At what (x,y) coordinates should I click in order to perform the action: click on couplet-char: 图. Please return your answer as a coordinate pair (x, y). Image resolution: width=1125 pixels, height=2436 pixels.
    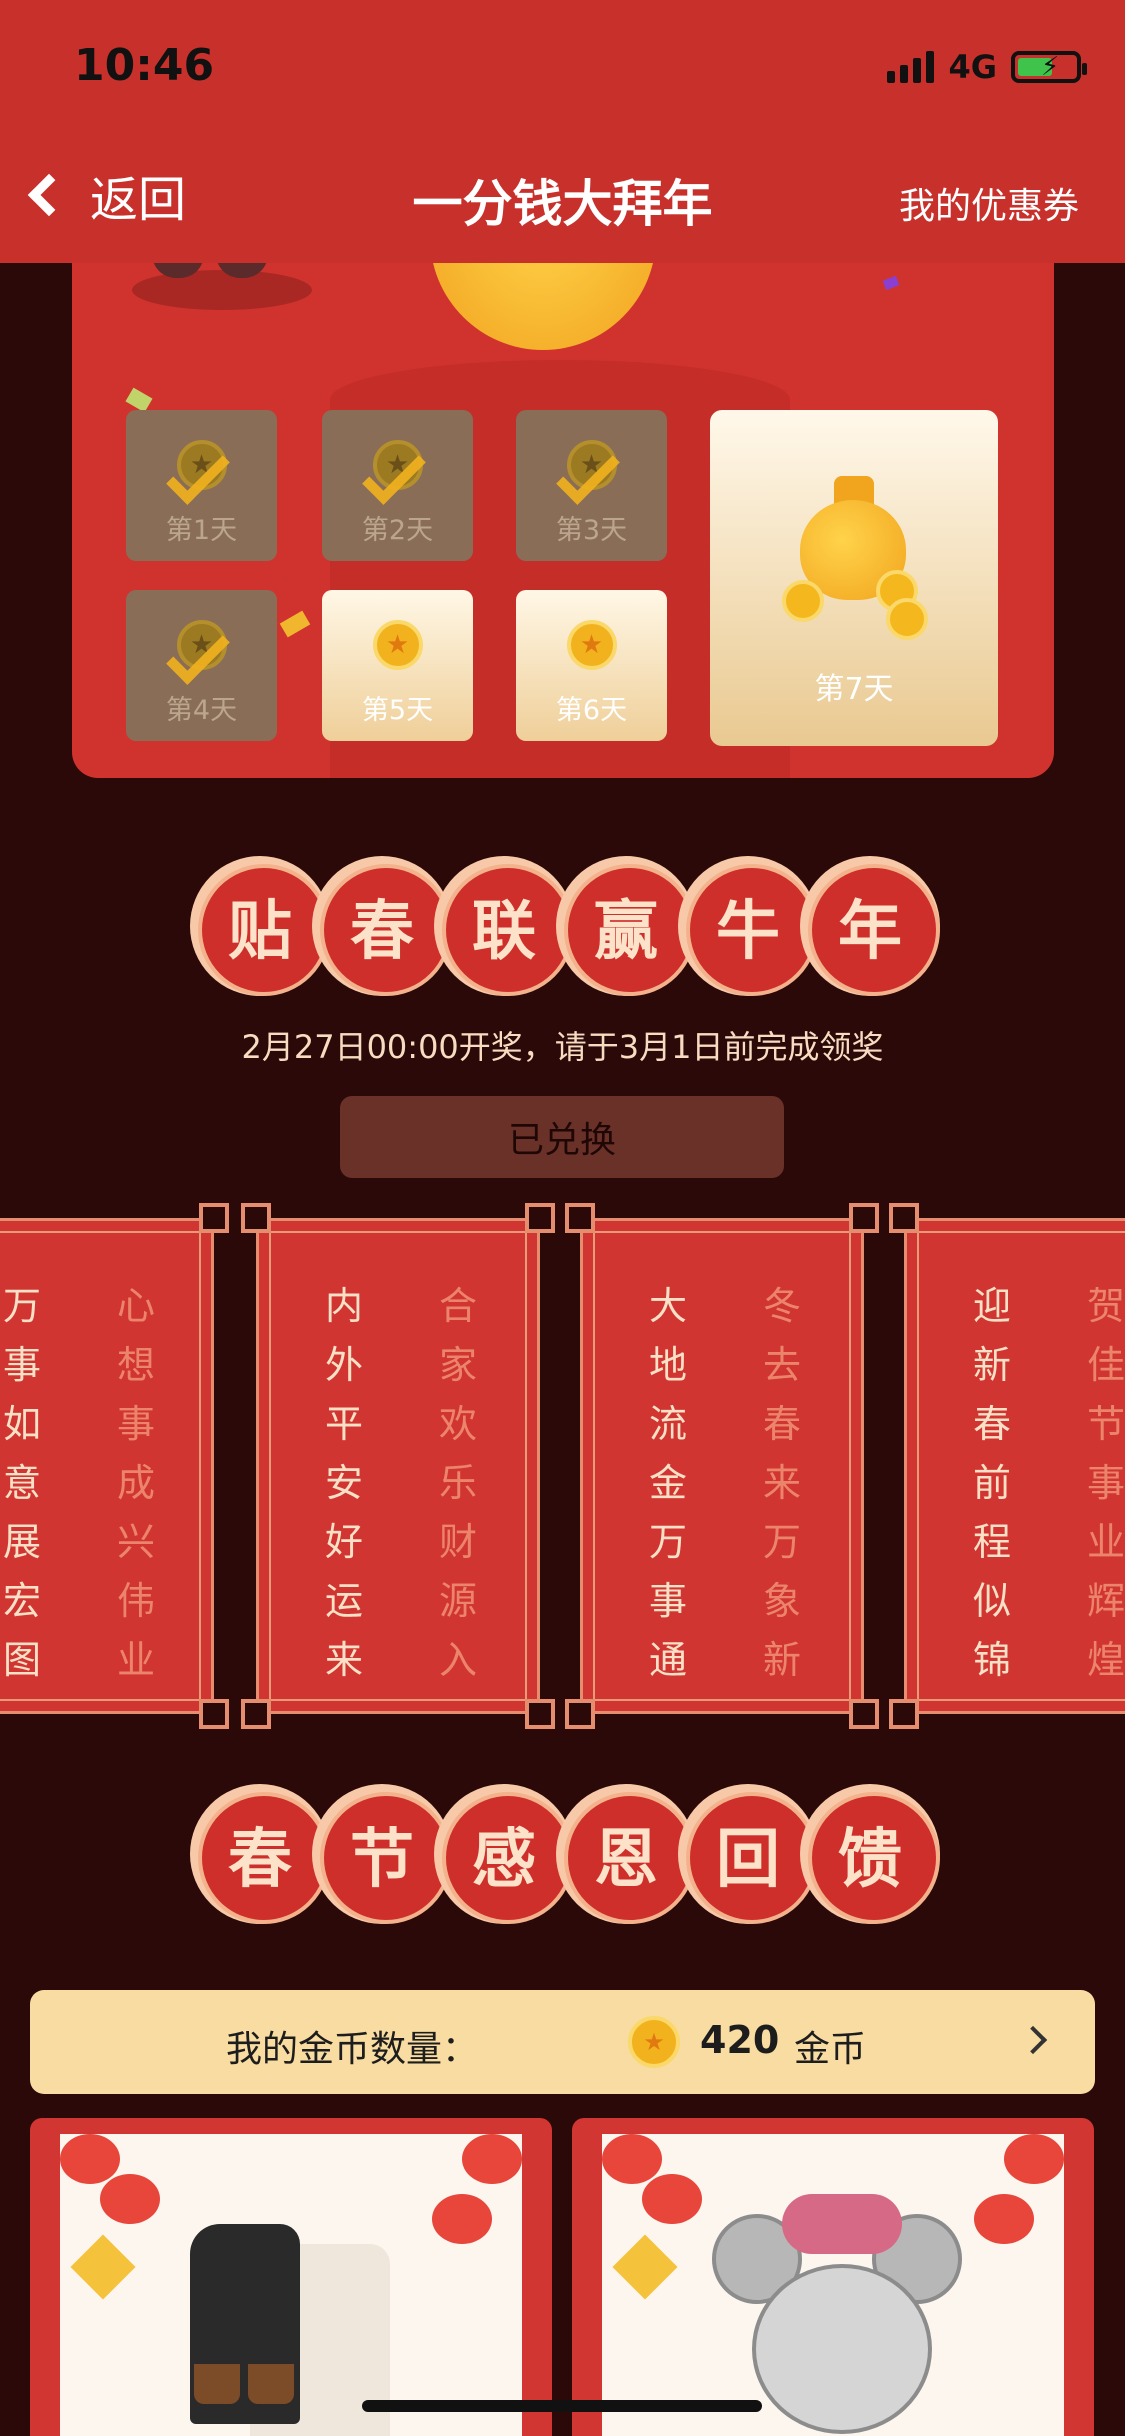
    Looking at the image, I should click on (22, 1660).